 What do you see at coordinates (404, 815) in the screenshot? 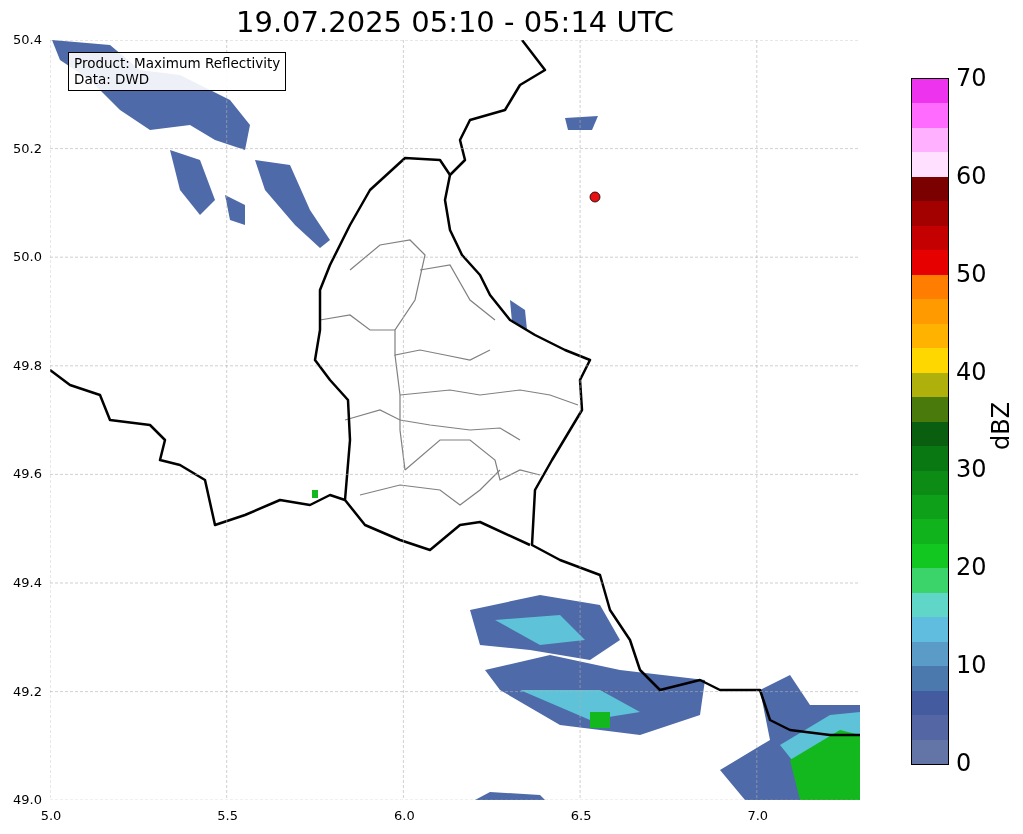
I see `axis-tick-label: 6.0` at bounding box center [404, 815].